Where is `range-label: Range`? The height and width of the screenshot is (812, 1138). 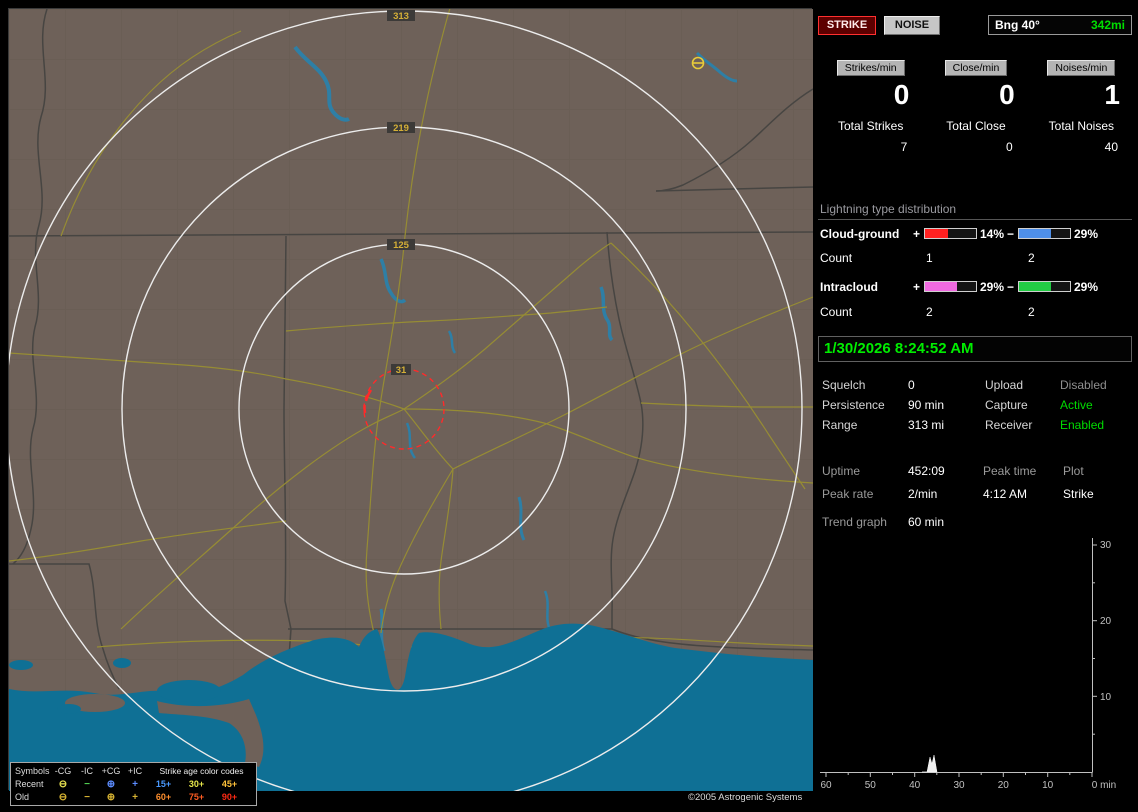 range-label: Range is located at coordinates (840, 425).